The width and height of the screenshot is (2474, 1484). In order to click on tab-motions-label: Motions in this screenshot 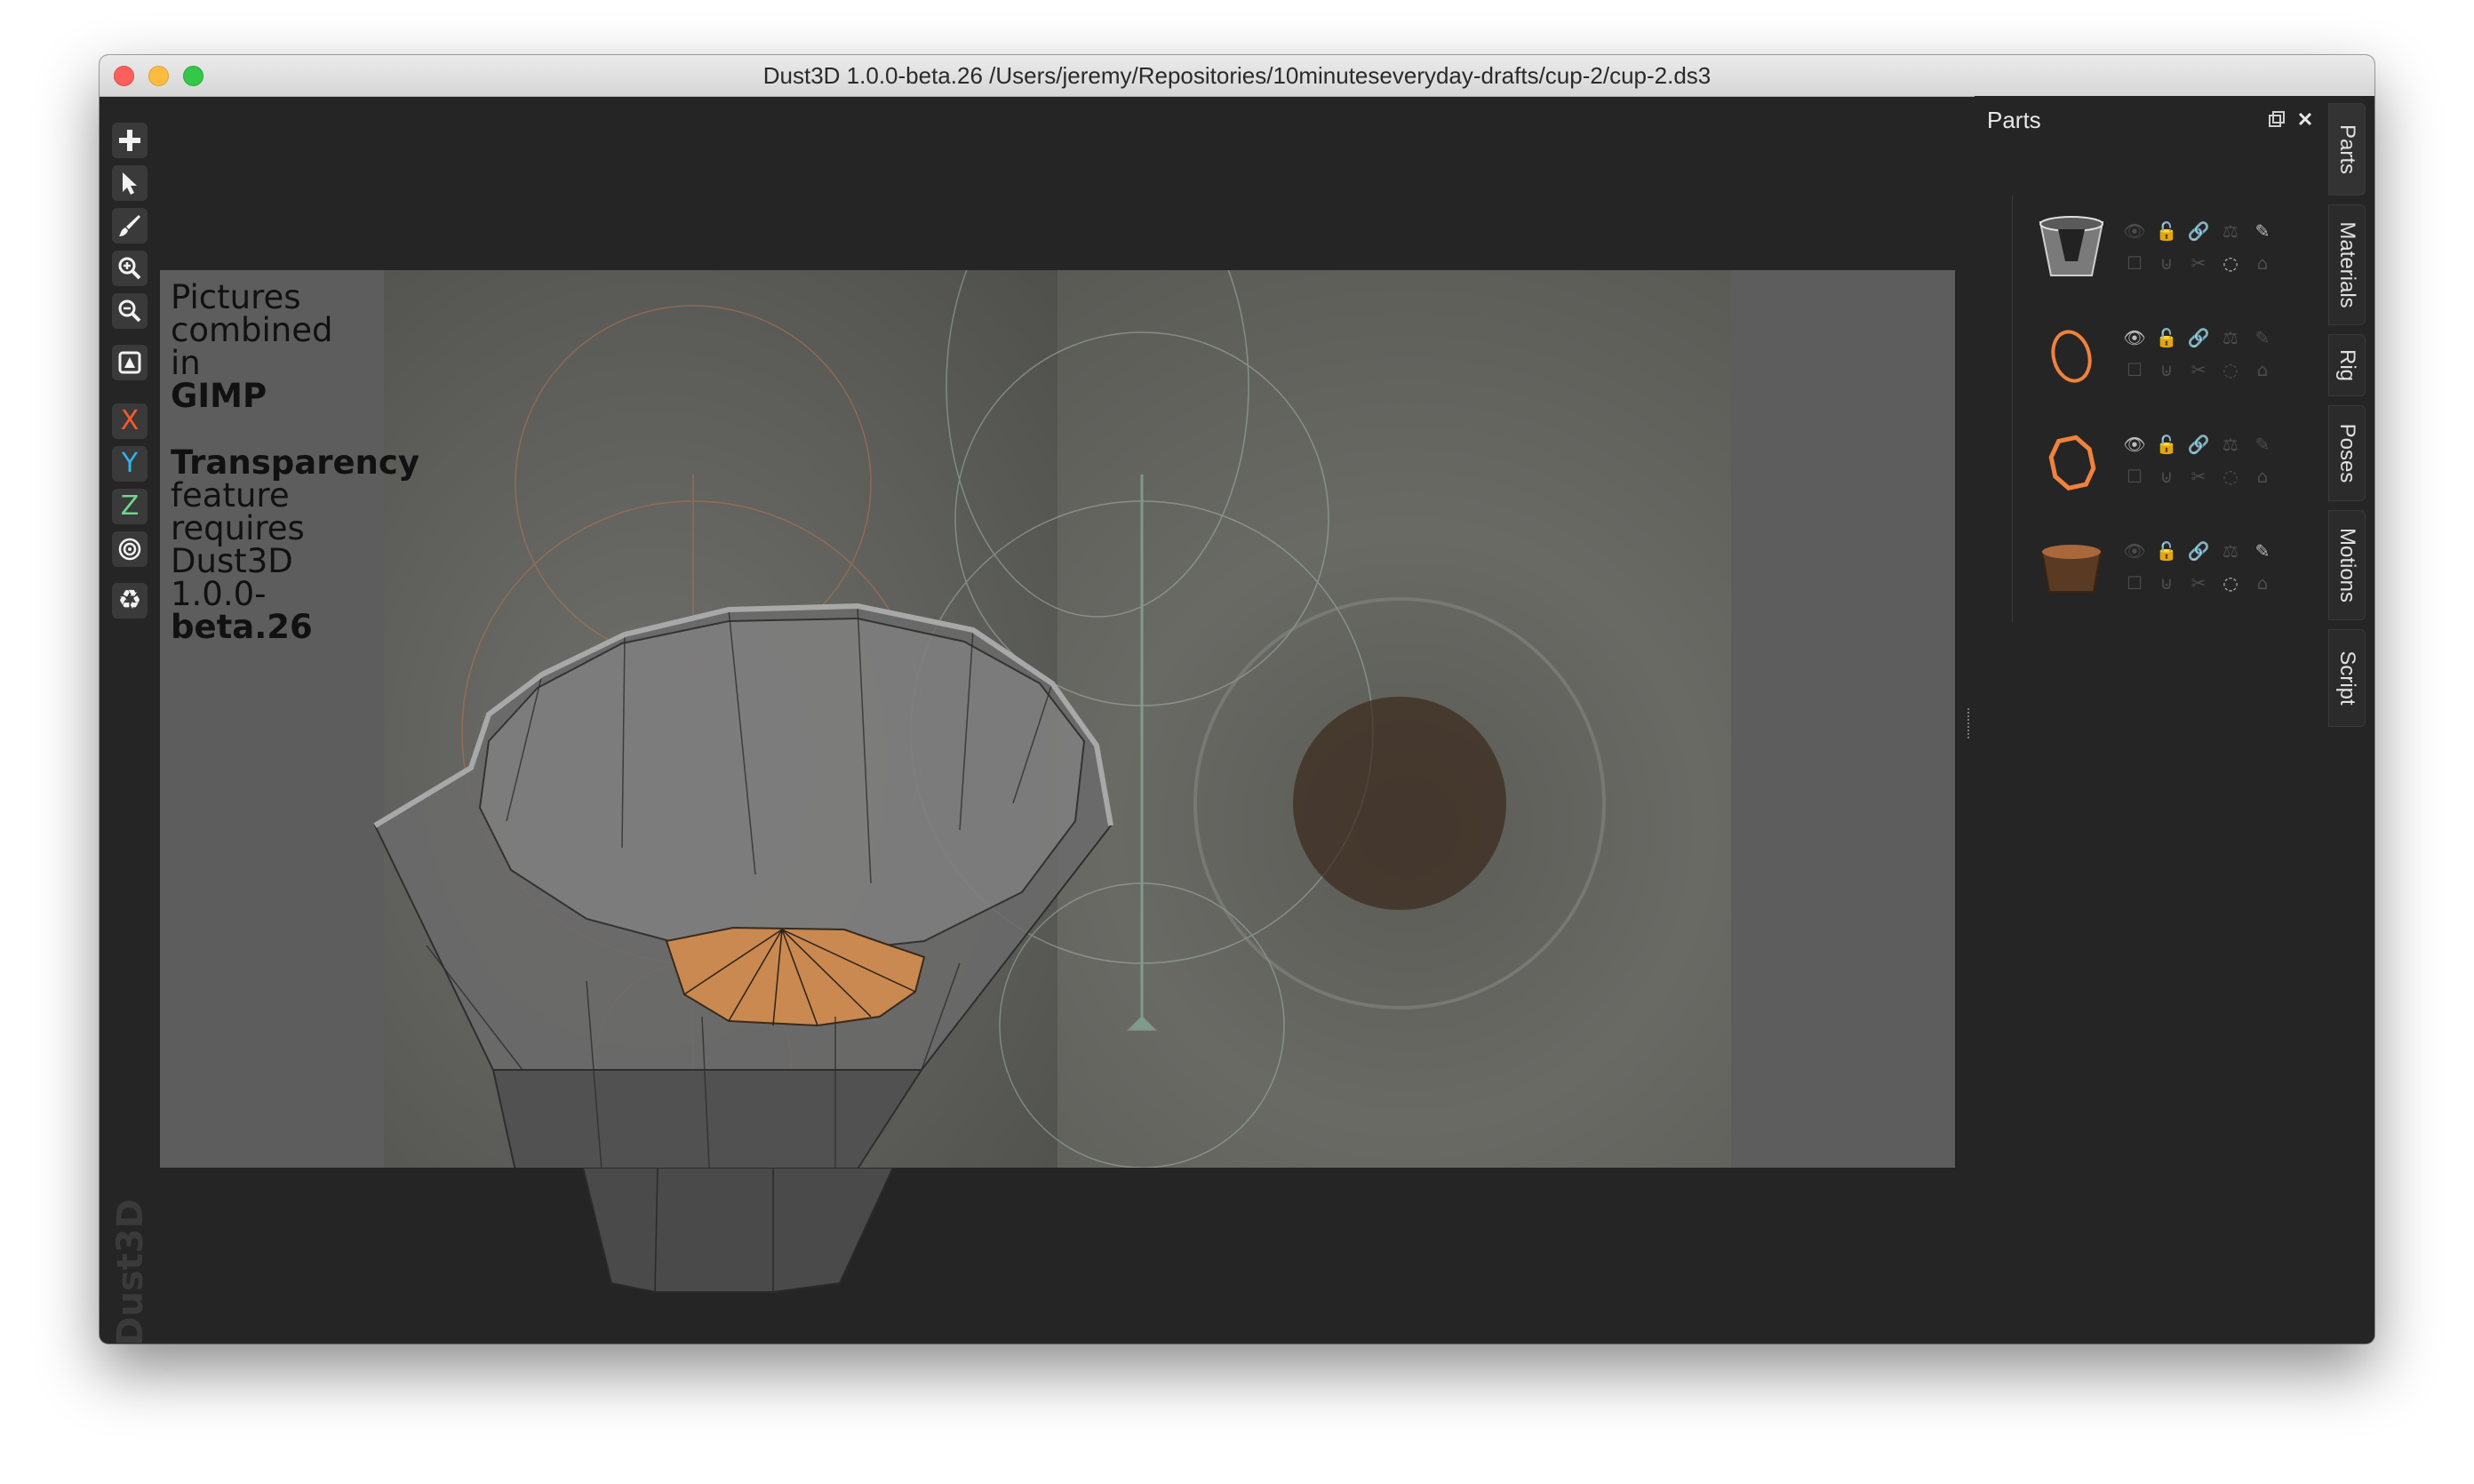, I will do `click(2347, 565)`.